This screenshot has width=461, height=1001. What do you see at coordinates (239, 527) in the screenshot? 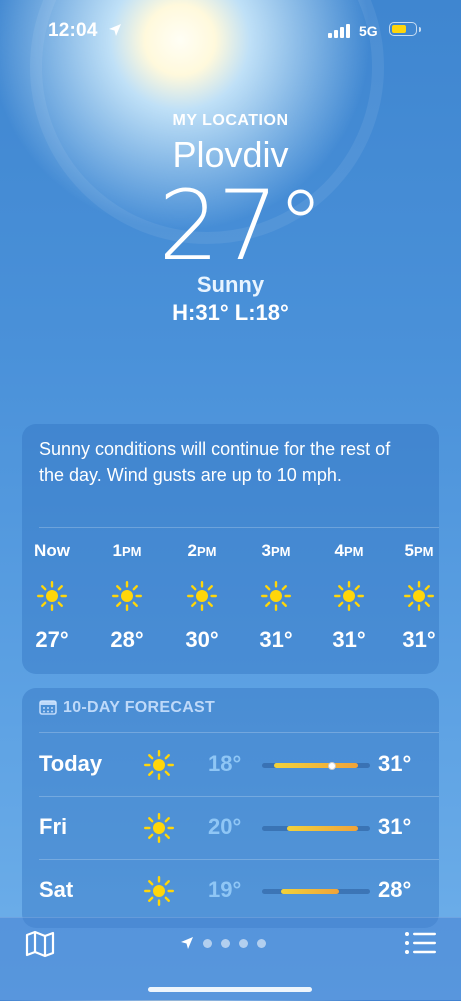
I see `divider` at bounding box center [239, 527].